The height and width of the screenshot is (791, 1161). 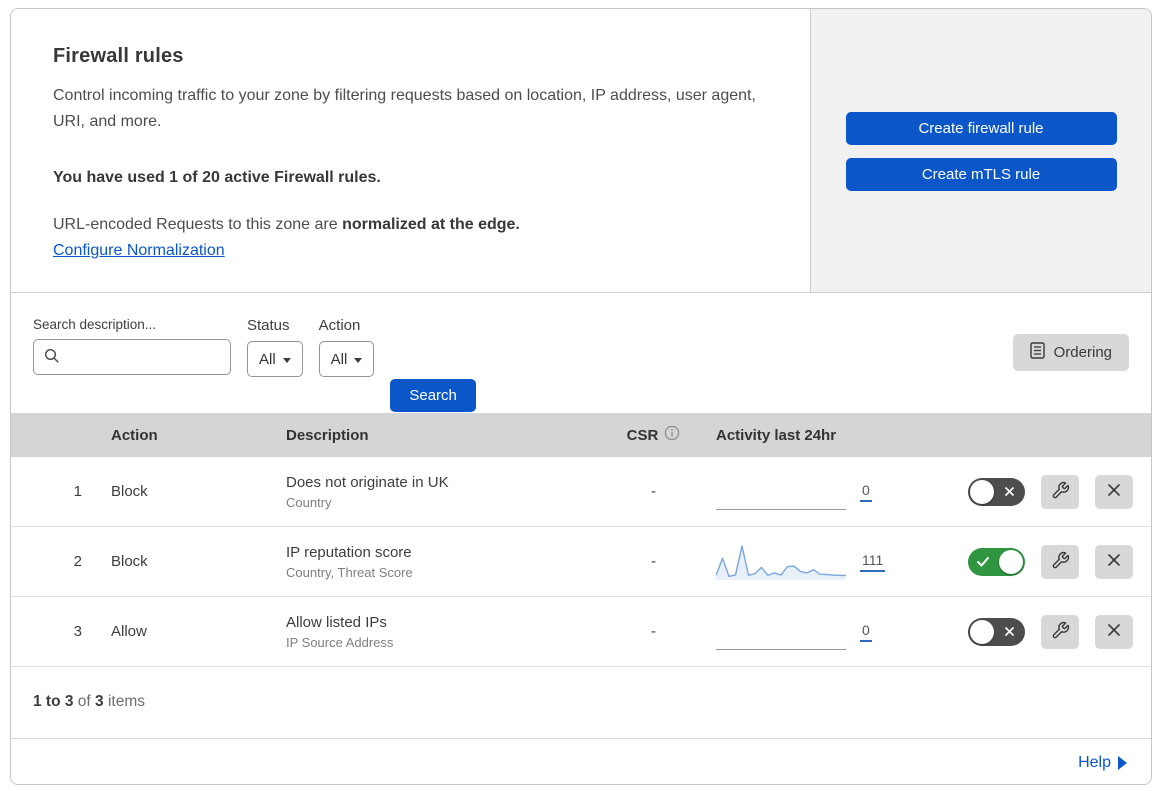 I want to click on help-row: Help, so click(x=581, y=761).